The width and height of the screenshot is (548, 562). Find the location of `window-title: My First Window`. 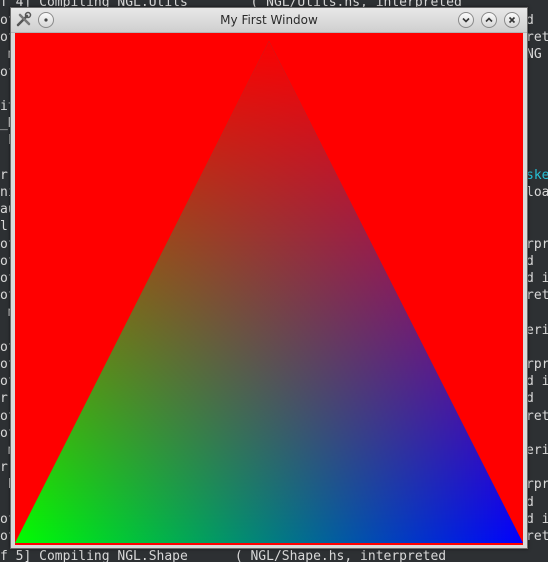

window-title: My First Window is located at coordinates (269, 20).